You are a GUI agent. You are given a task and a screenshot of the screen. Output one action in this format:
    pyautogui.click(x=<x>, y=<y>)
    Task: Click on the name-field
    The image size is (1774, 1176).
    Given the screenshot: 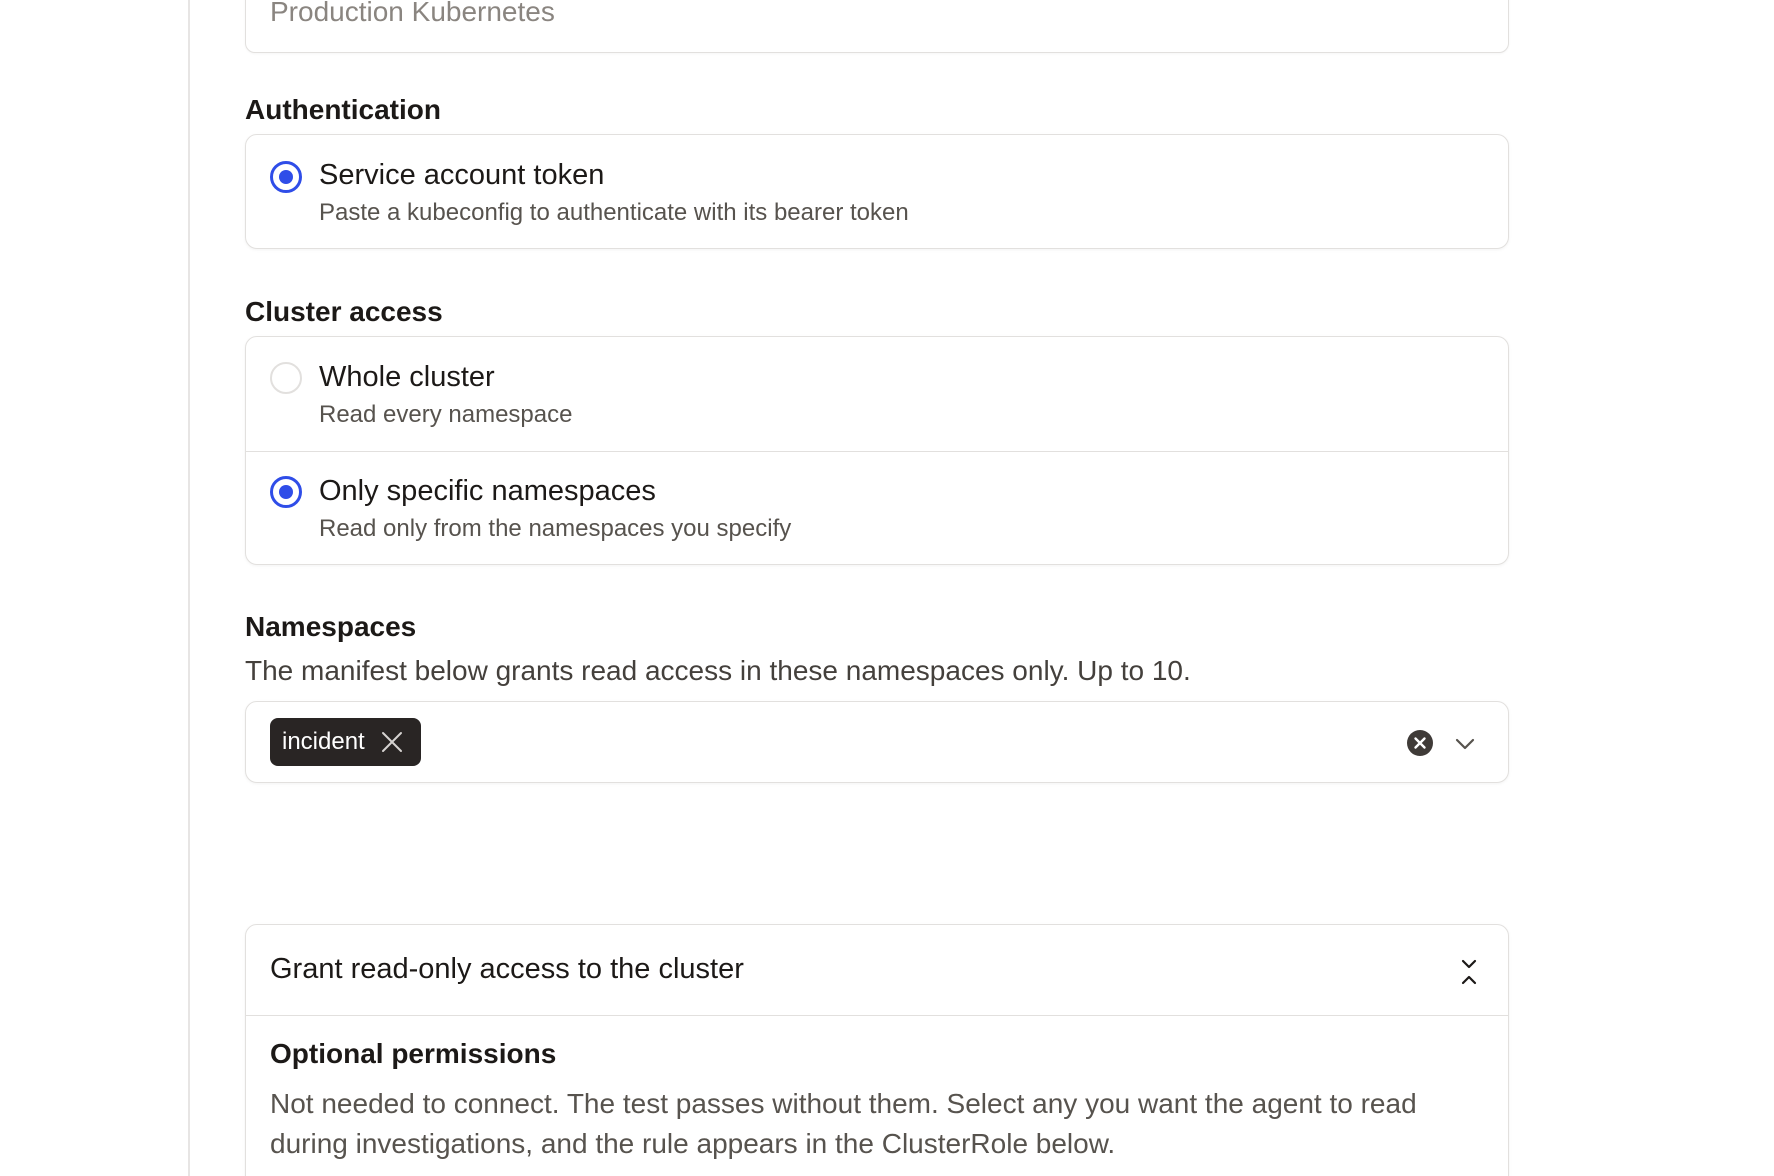 What is the action you would take?
    pyautogui.click(x=877, y=26)
    